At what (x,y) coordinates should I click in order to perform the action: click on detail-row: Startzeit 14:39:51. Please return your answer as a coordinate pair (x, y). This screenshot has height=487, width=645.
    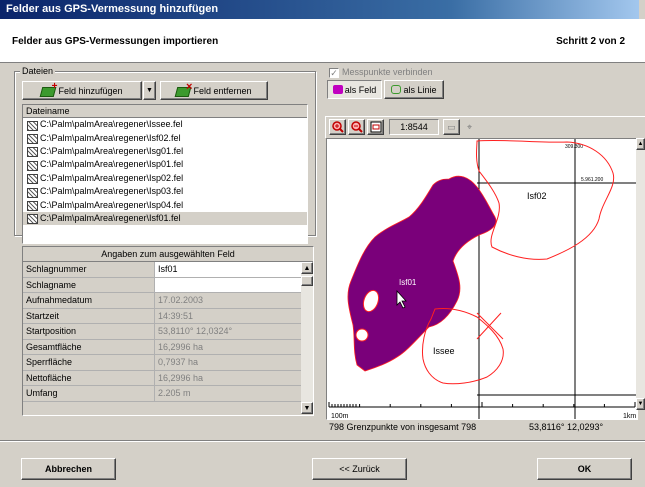
    Looking at the image, I should click on (168, 316).